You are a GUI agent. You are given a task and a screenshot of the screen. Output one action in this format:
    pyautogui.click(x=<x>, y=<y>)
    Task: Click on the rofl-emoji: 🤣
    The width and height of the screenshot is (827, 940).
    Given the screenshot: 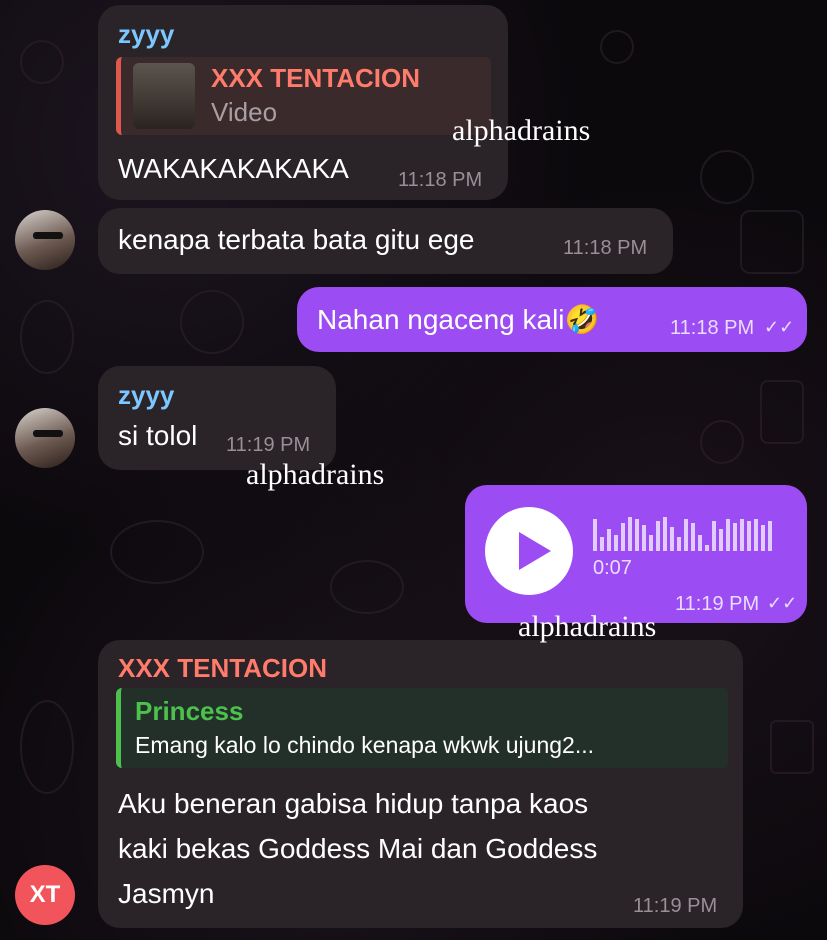 What is the action you would take?
    pyautogui.click(x=582, y=319)
    